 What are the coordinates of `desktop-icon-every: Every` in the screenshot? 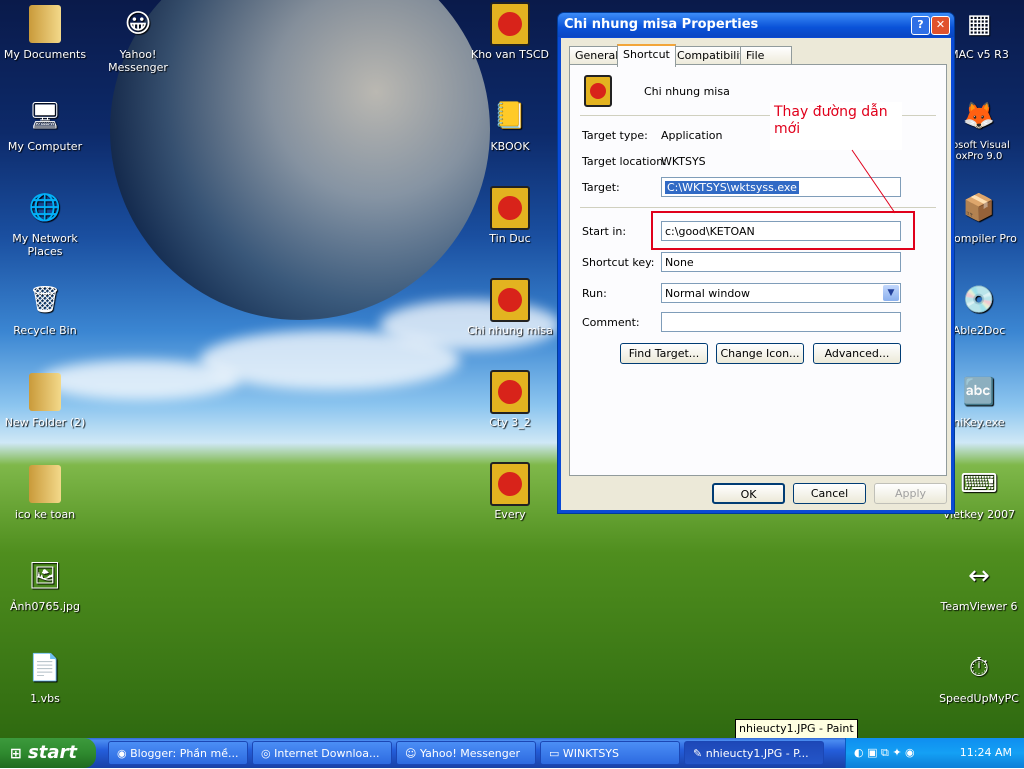 It's located at (510, 491).